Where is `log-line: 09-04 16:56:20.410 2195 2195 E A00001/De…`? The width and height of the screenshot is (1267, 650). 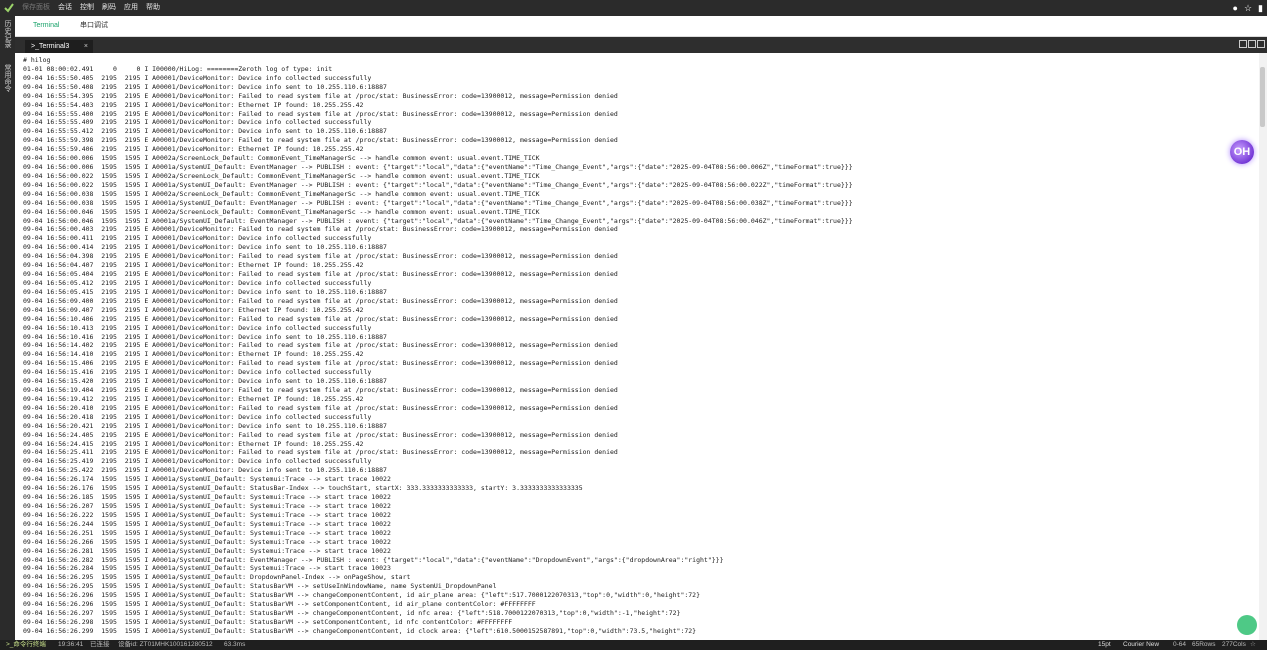
log-line: 09-04 16:56:20.410 2195 2195 E A00001/De… is located at coordinates (320, 407).